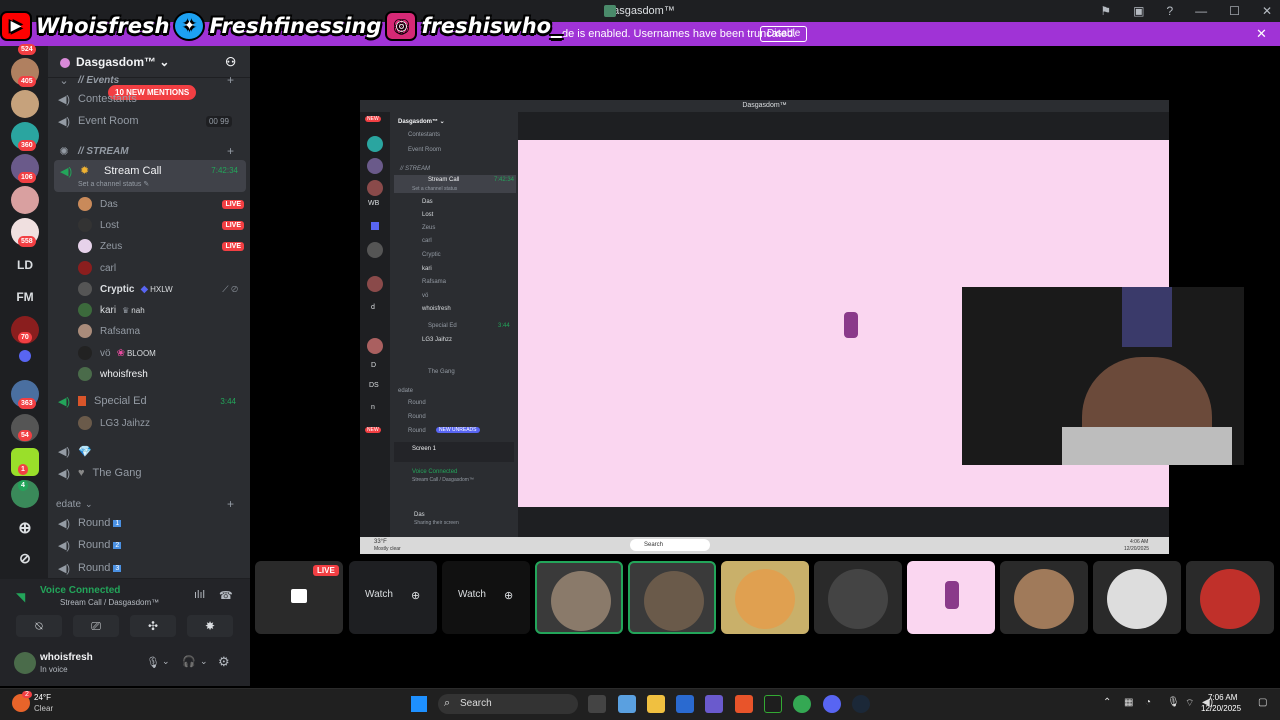 The height and width of the screenshot is (720, 1280). I want to click on category-label: edate, so click(406, 391).